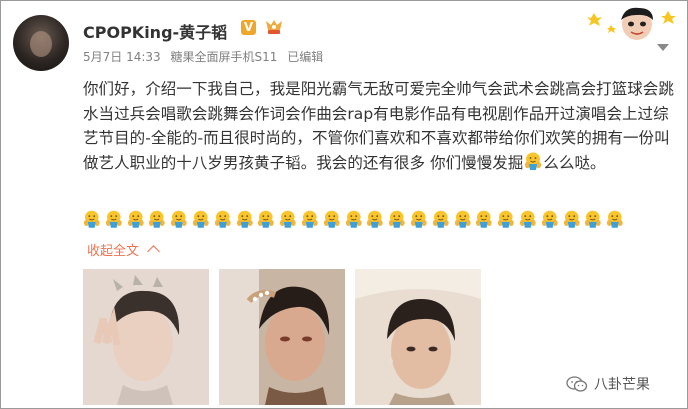  What do you see at coordinates (113, 251) in the screenshot?
I see `collapse-label: 收起全文` at bounding box center [113, 251].